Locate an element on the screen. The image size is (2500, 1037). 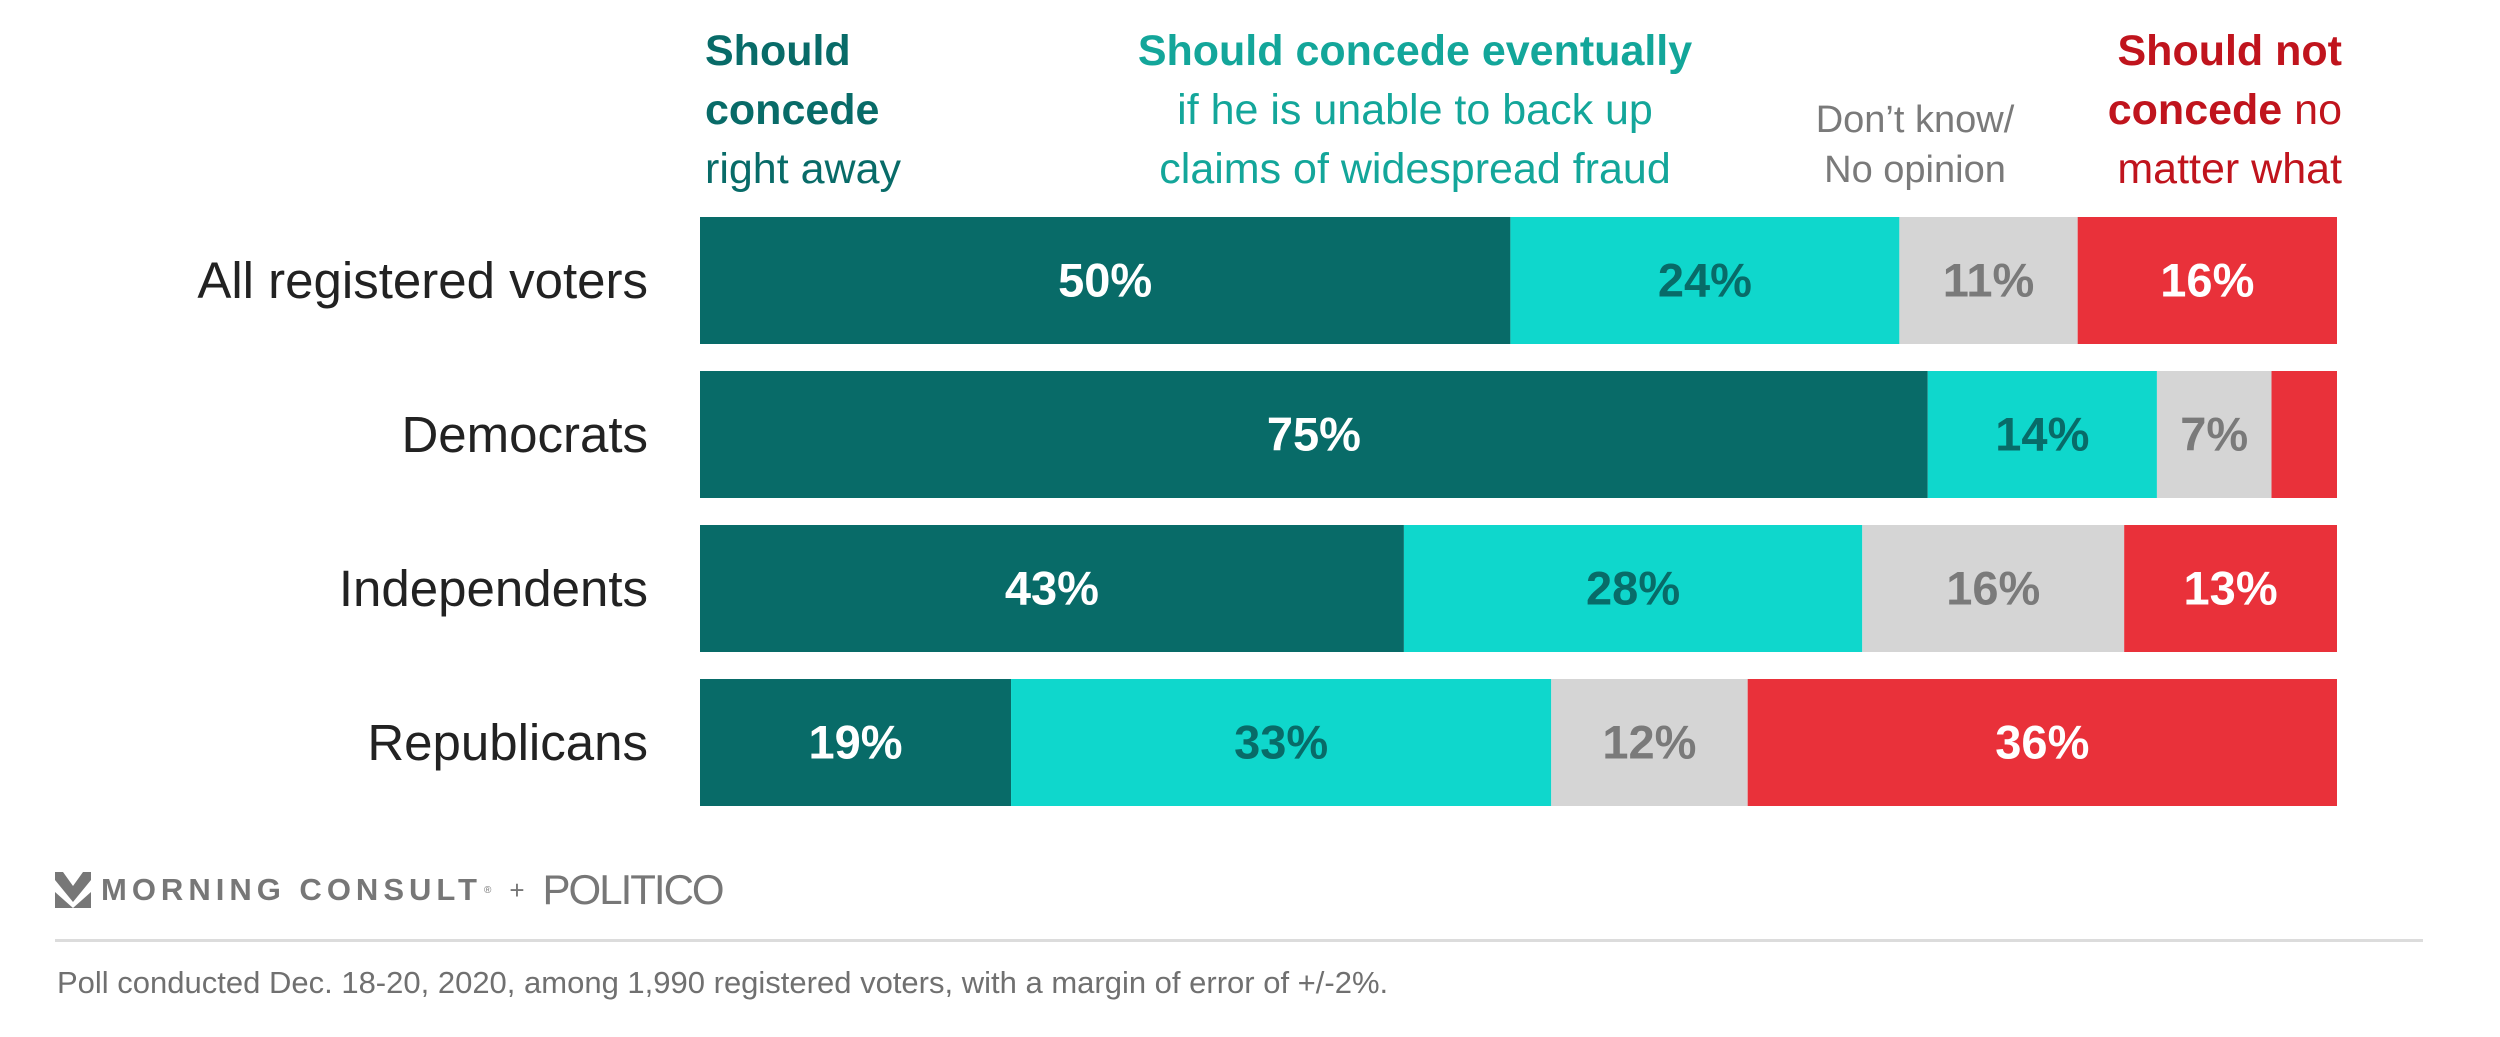
data-label: 28% is located at coordinates (1633, 588).